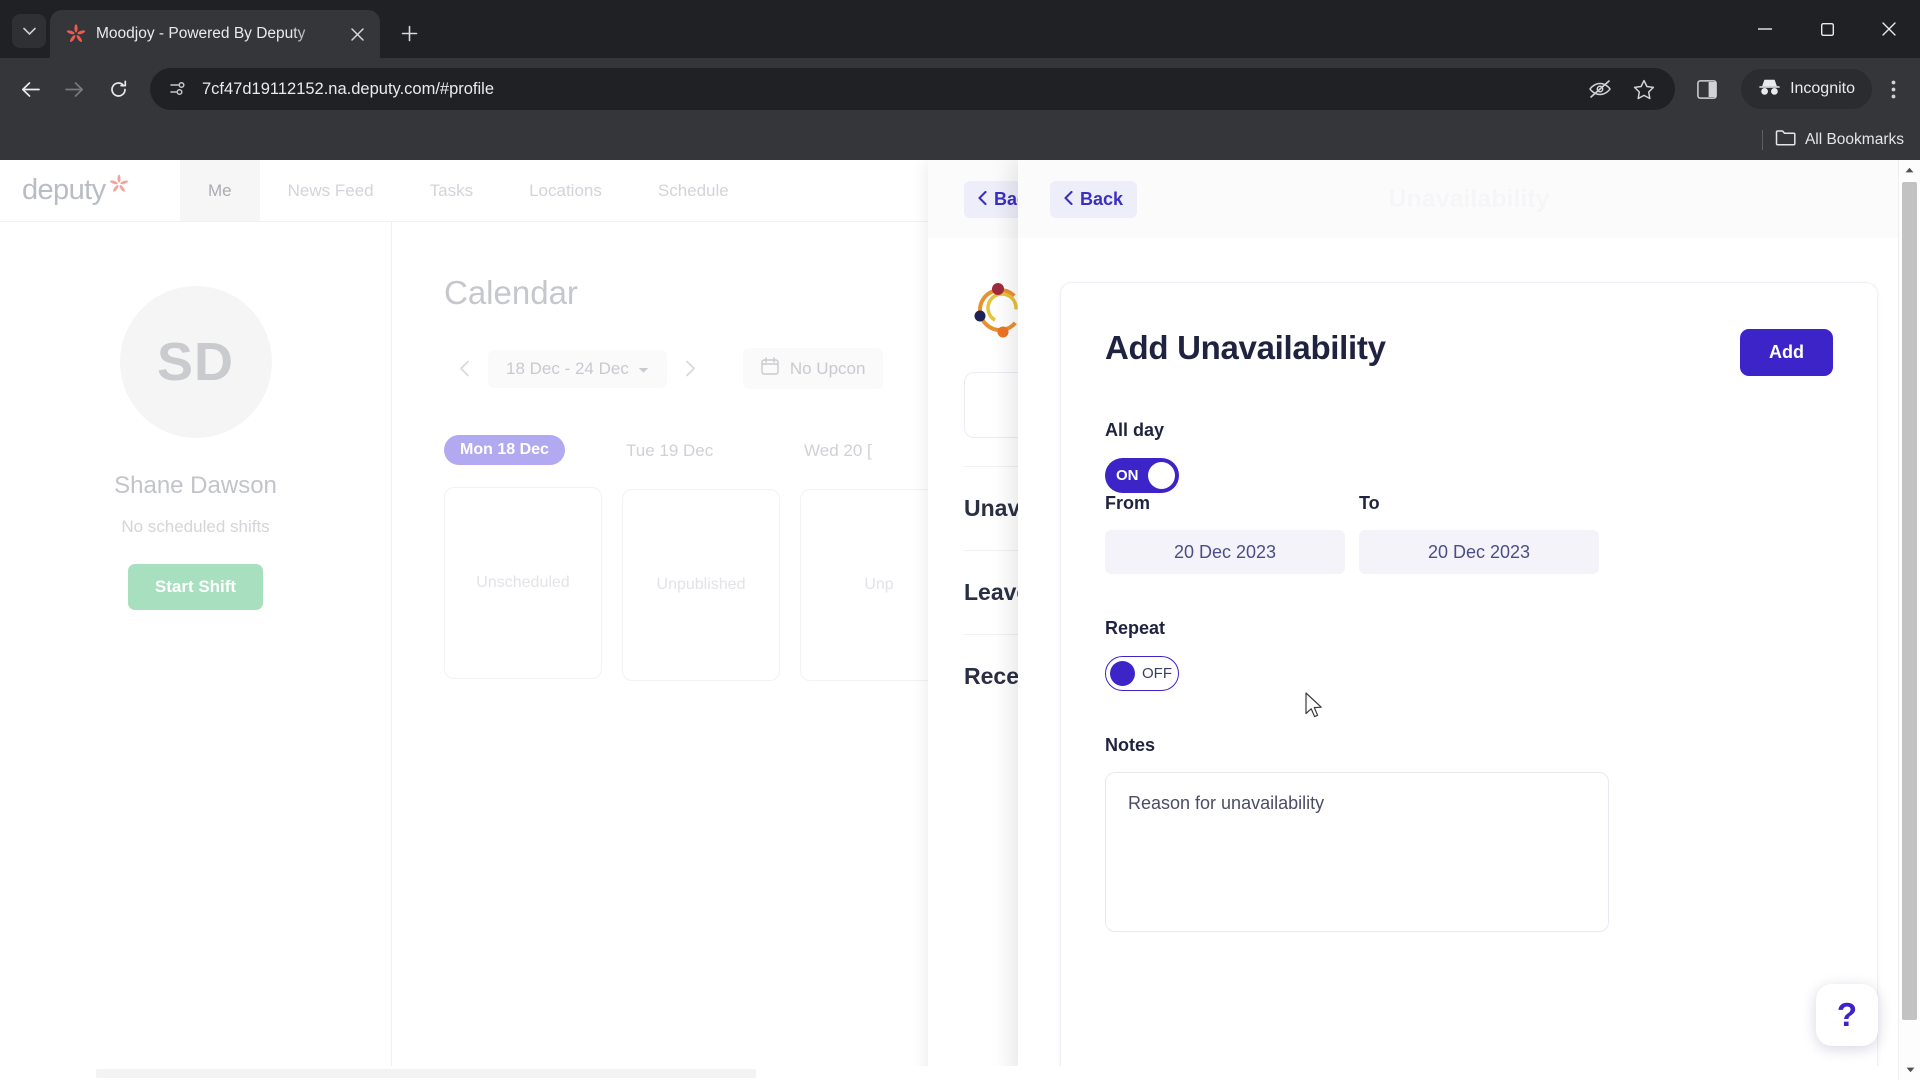  Describe the element at coordinates (643, 369) in the screenshot. I see `caret-down-icon` at that location.